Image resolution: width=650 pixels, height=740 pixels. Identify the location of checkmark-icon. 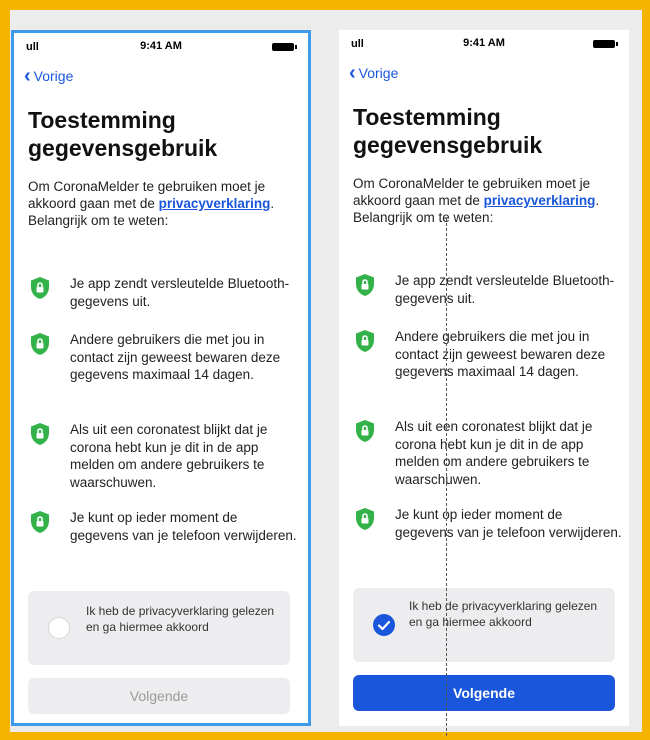
(384, 625).